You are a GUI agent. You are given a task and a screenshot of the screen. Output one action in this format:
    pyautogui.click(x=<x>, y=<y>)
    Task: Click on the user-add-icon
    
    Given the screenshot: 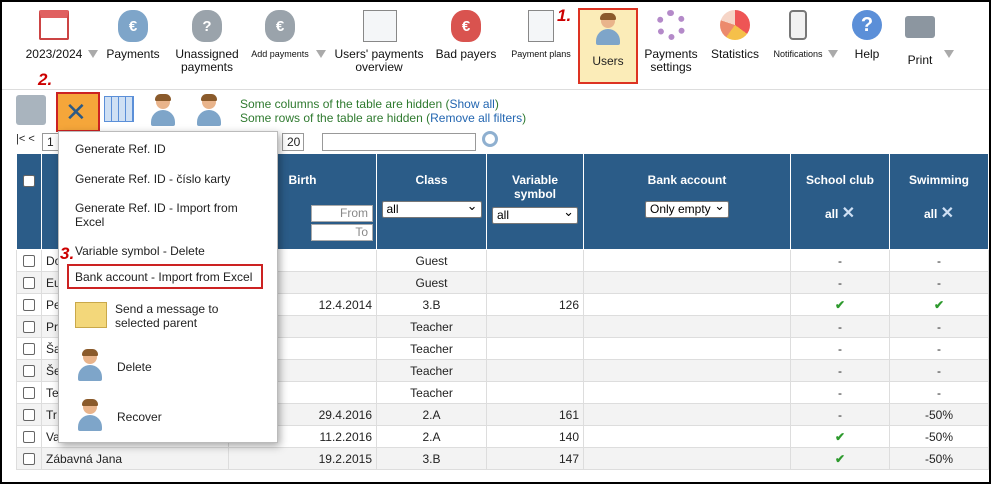 What is the action you would take?
    pyautogui.click(x=211, y=111)
    